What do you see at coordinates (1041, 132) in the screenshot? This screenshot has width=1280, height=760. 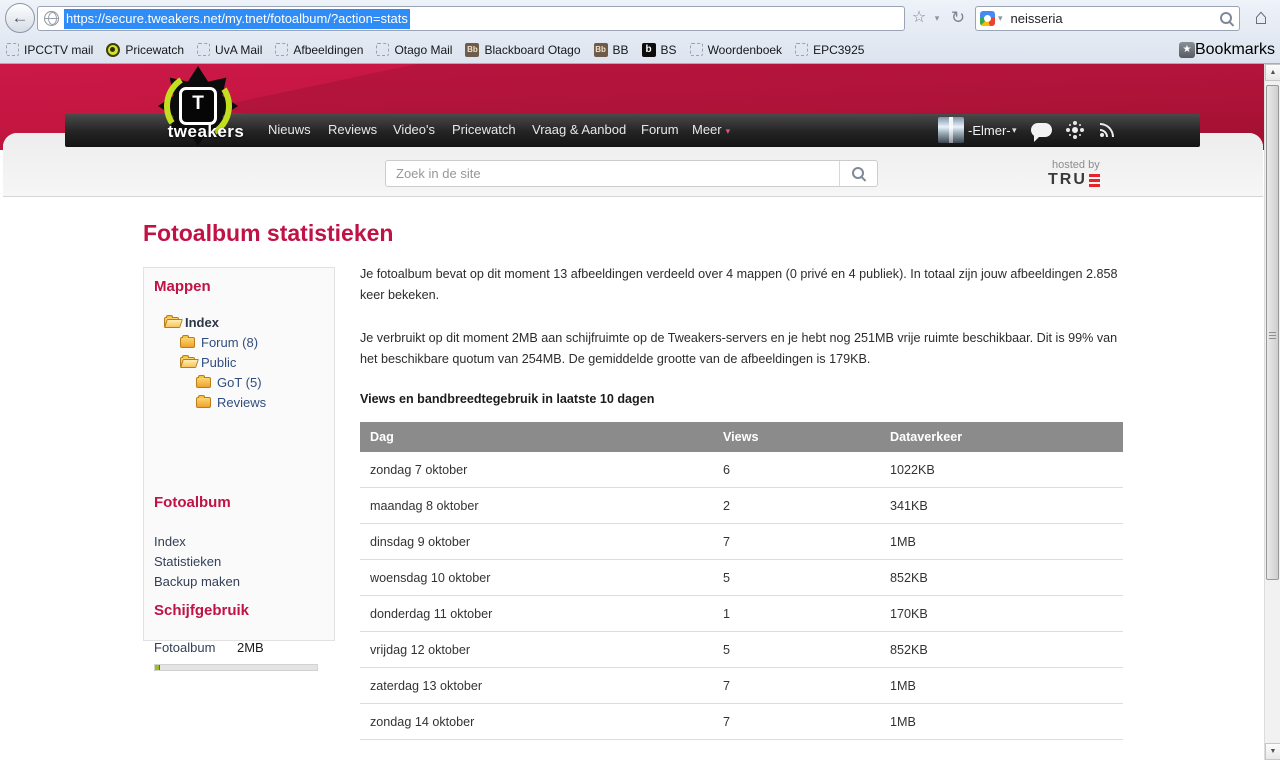 I see `messages-icon` at bounding box center [1041, 132].